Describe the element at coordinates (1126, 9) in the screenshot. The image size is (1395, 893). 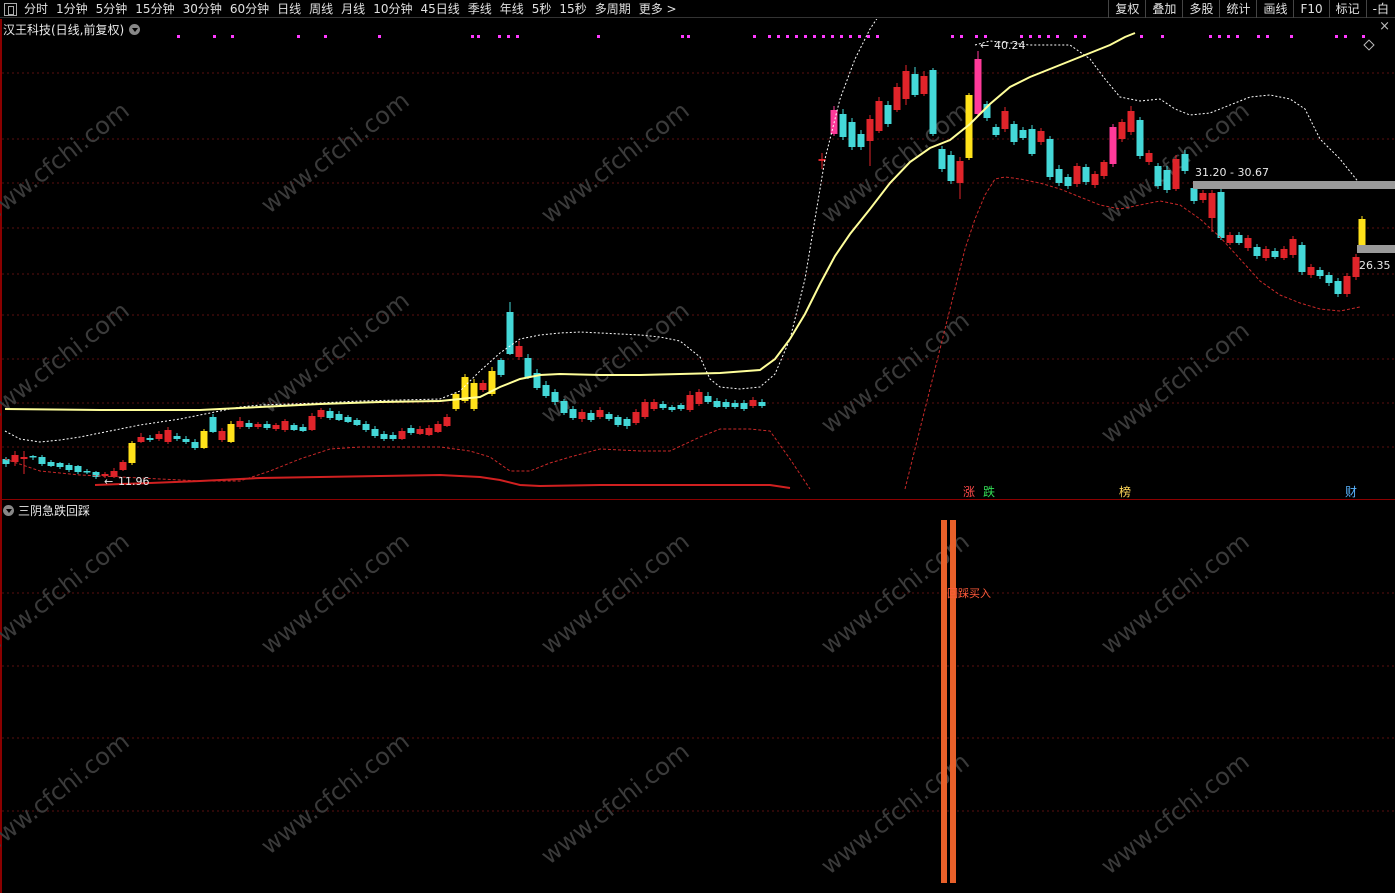
I see `tool-button: 复权` at that location.